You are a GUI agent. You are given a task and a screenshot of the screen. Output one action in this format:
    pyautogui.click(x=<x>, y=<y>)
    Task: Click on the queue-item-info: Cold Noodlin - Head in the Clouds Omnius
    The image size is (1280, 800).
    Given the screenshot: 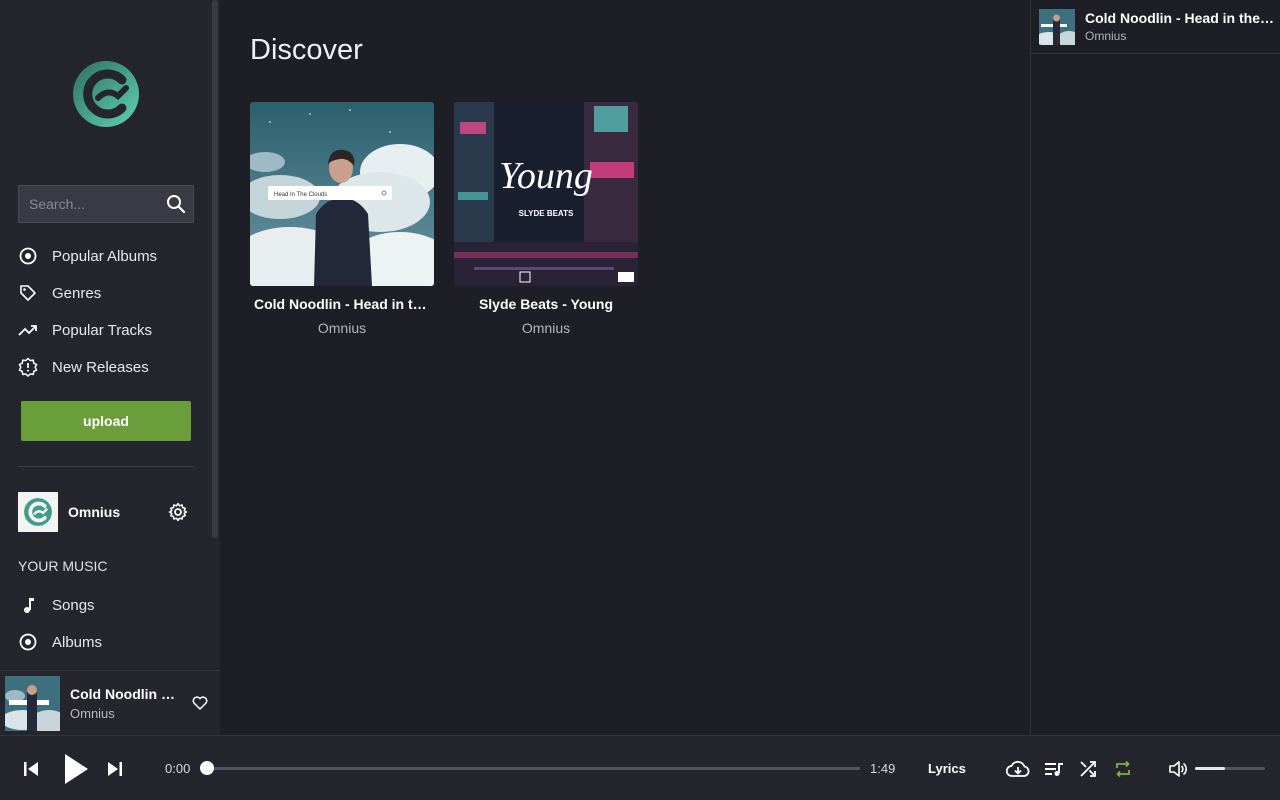 What is the action you would take?
    pyautogui.click(x=1180, y=26)
    